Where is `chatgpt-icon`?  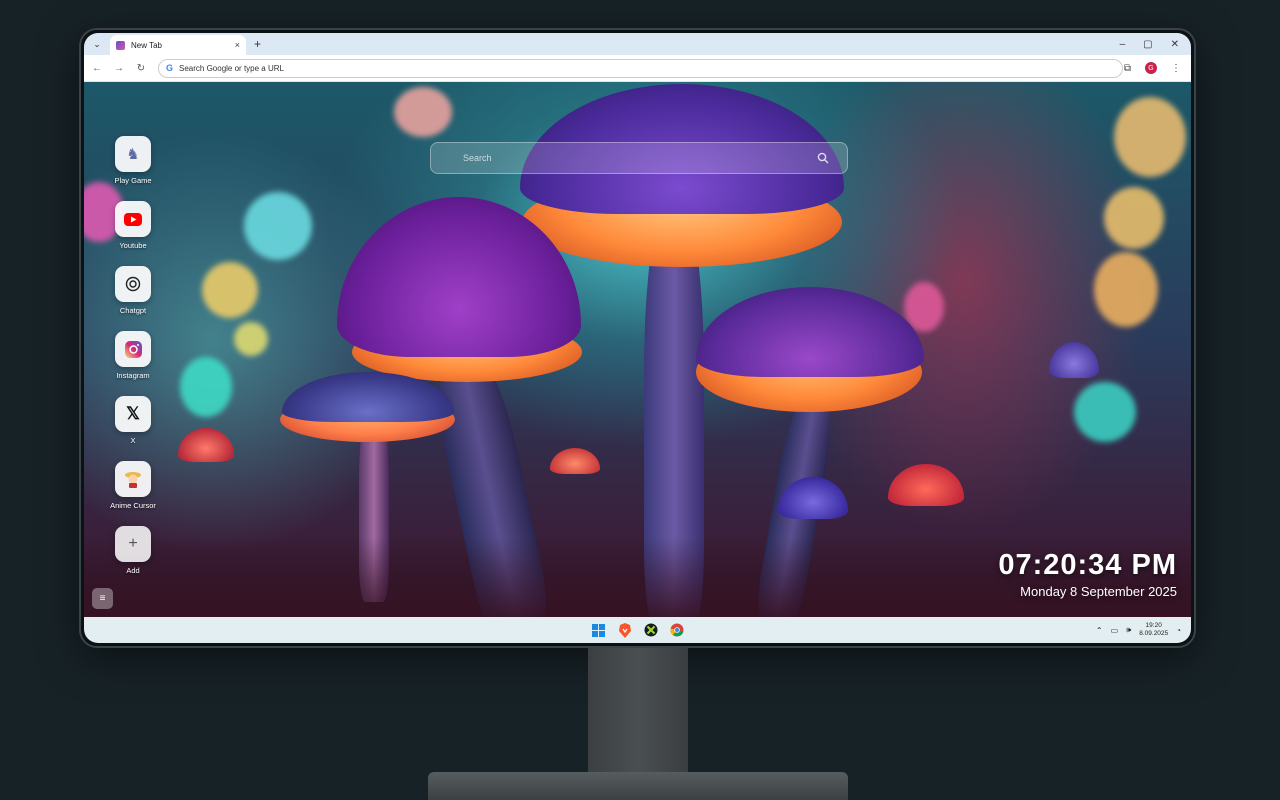 chatgpt-icon is located at coordinates (133, 284).